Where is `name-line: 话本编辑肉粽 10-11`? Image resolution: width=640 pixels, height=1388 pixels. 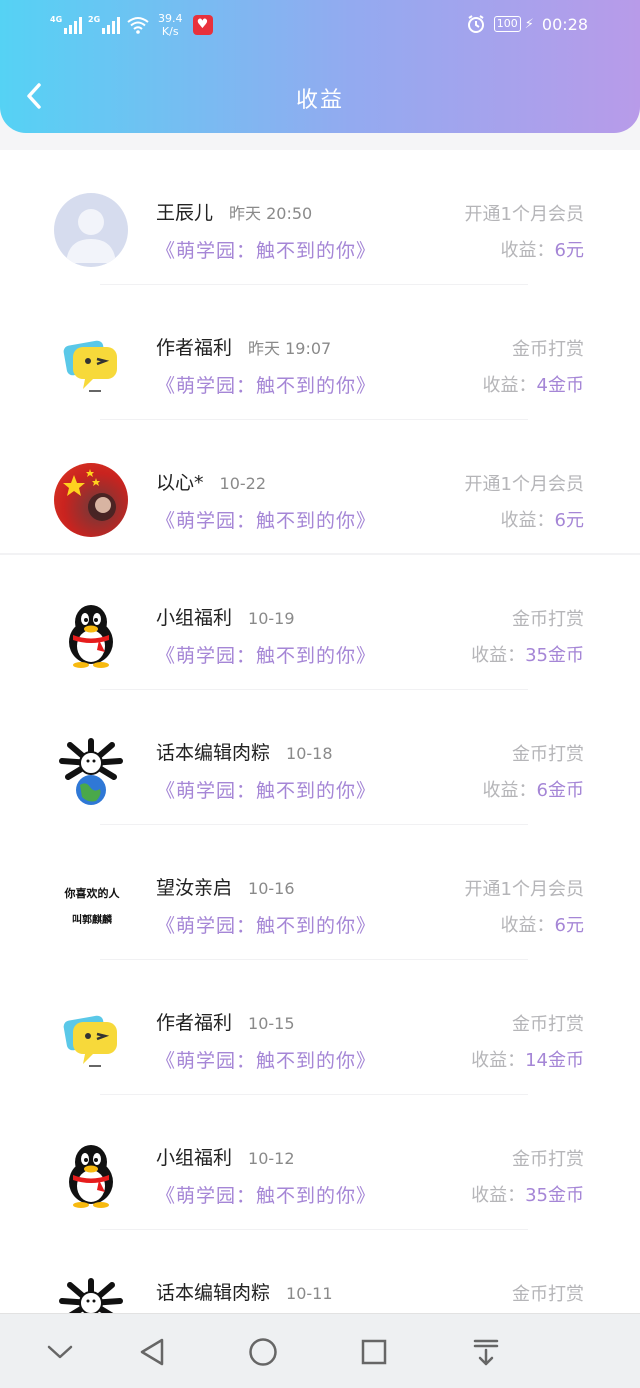 name-line: 话本编辑肉粽 10-11 is located at coordinates (244, 1291).